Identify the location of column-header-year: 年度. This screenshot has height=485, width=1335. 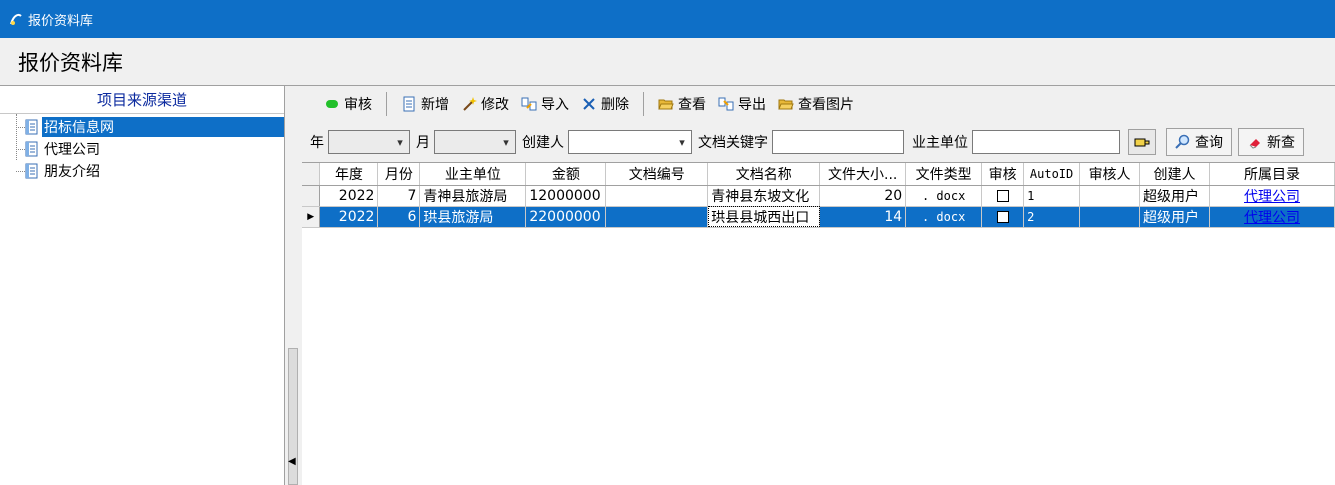
(349, 174).